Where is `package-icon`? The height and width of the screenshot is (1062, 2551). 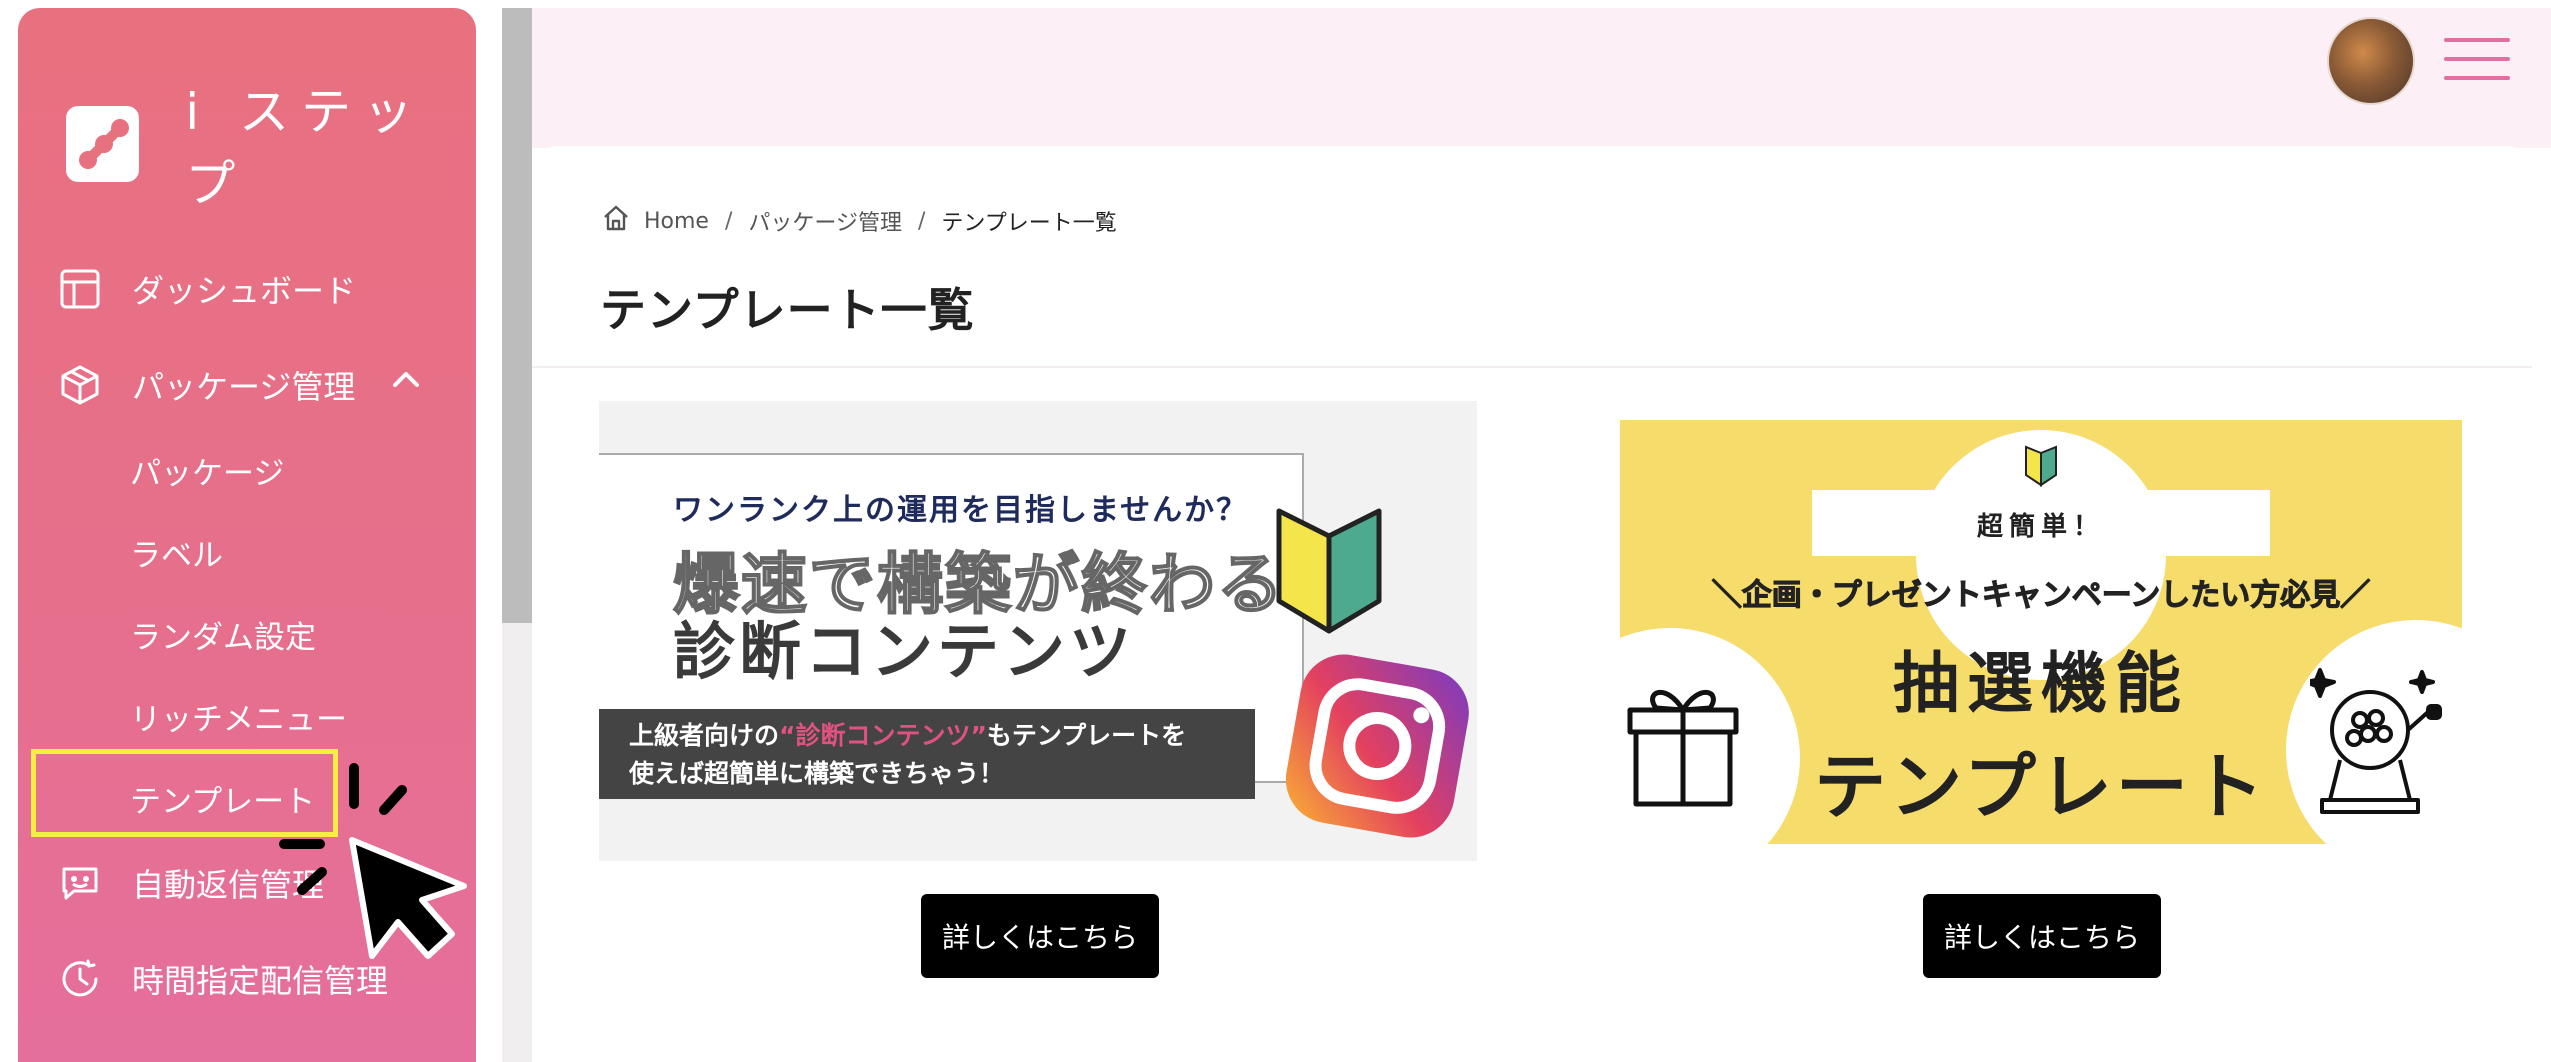 package-icon is located at coordinates (80, 385).